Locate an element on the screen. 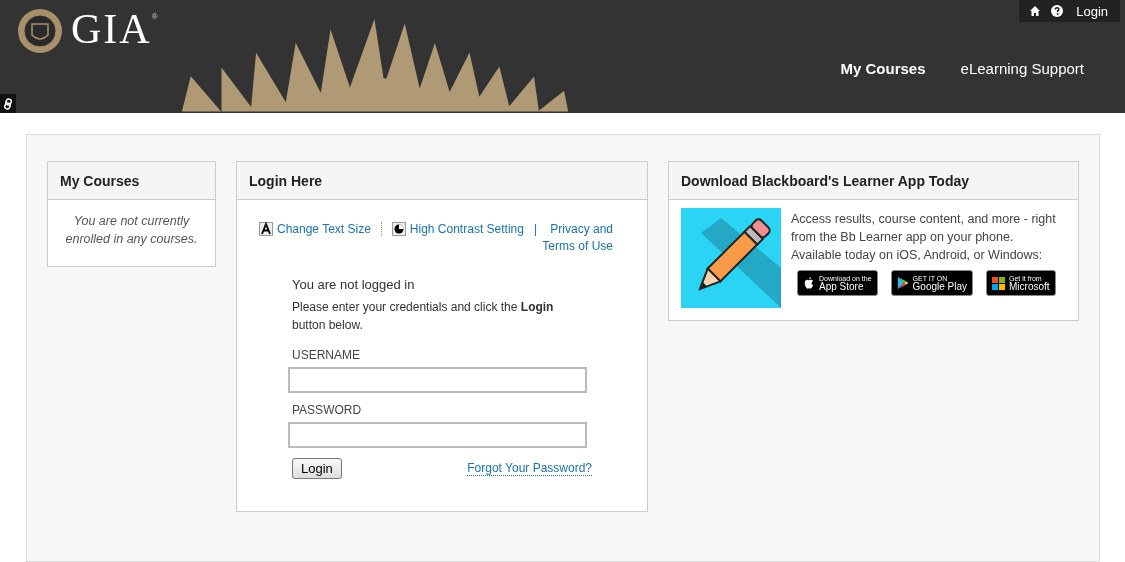 This screenshot has height=562, width=1125. link-icon is located at coordinates (8, 103).